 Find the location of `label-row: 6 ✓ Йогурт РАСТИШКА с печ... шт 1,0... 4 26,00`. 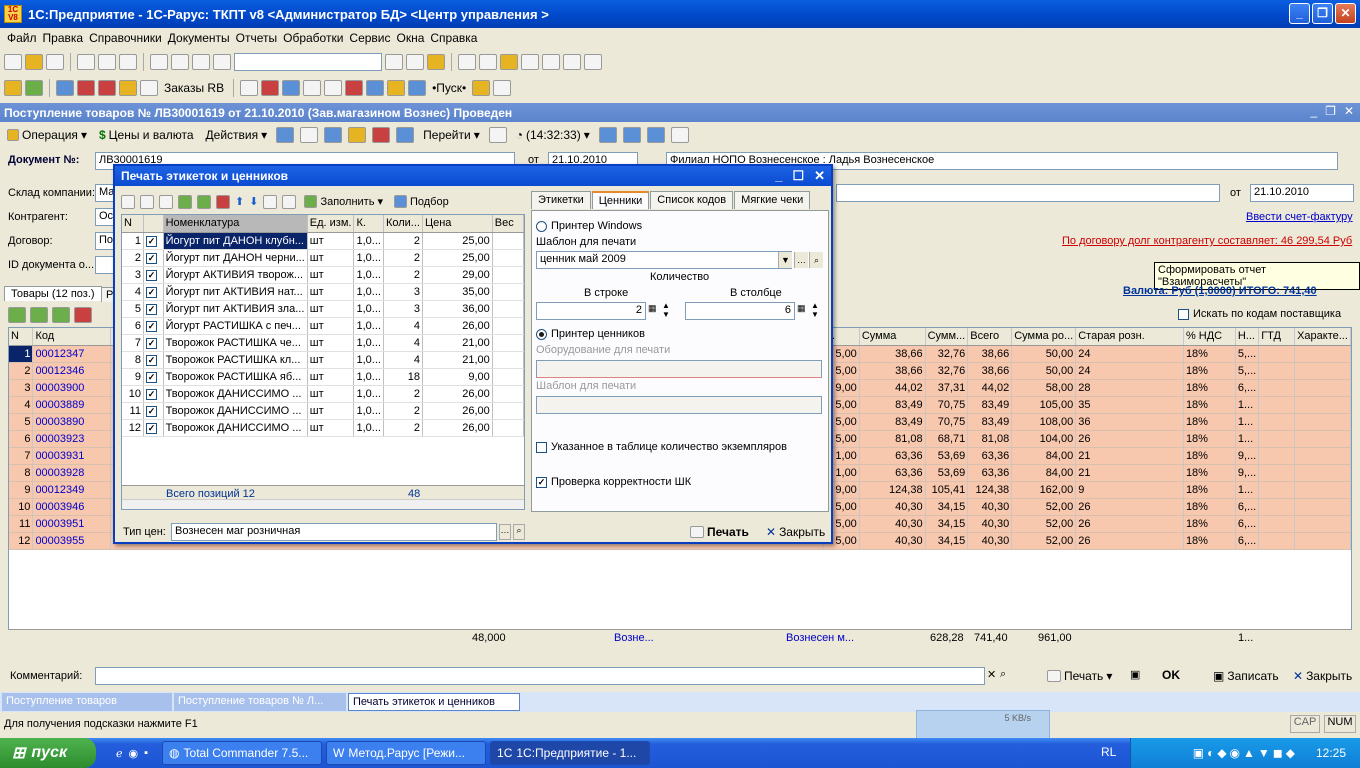

label-row: 6 ✓ Йогурт РАСТИШКА с печ... шт 1,0... 4 26,00 is located at coordinates (323, 326).